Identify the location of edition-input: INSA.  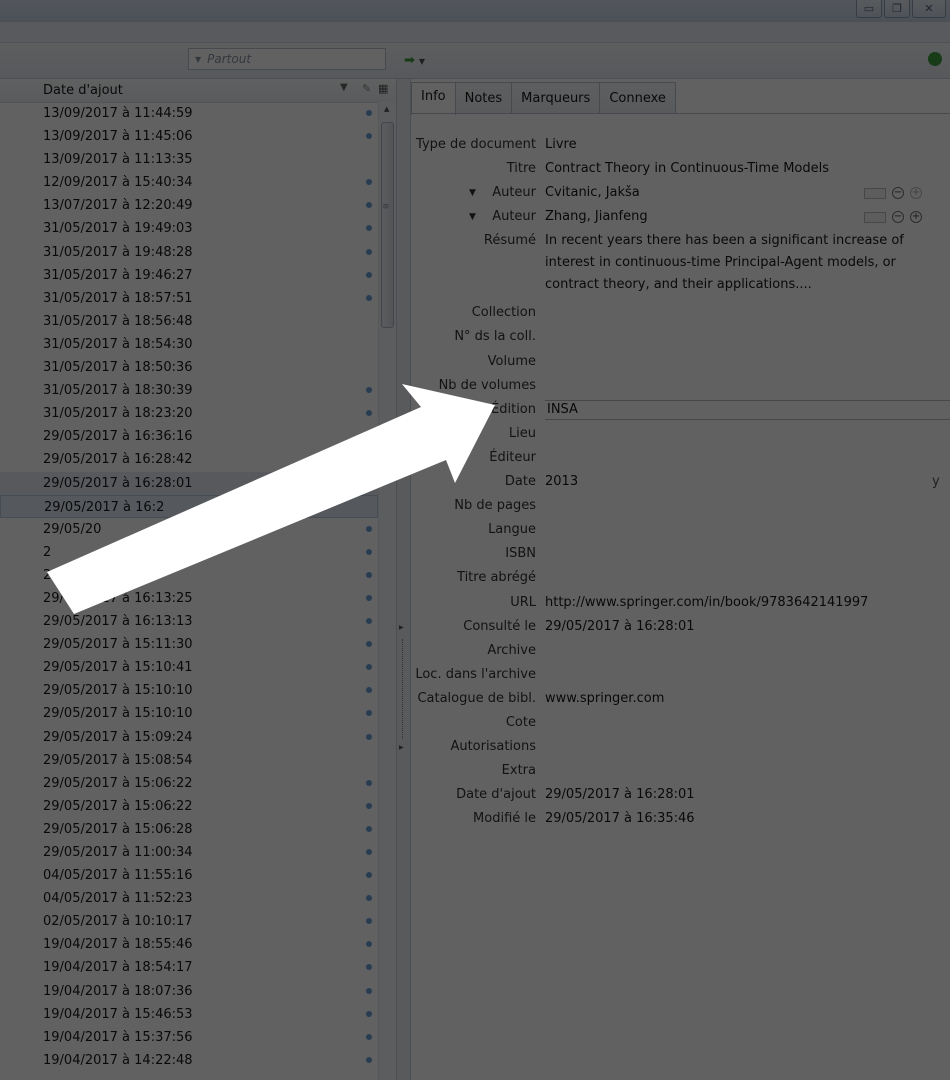
(562, 410).